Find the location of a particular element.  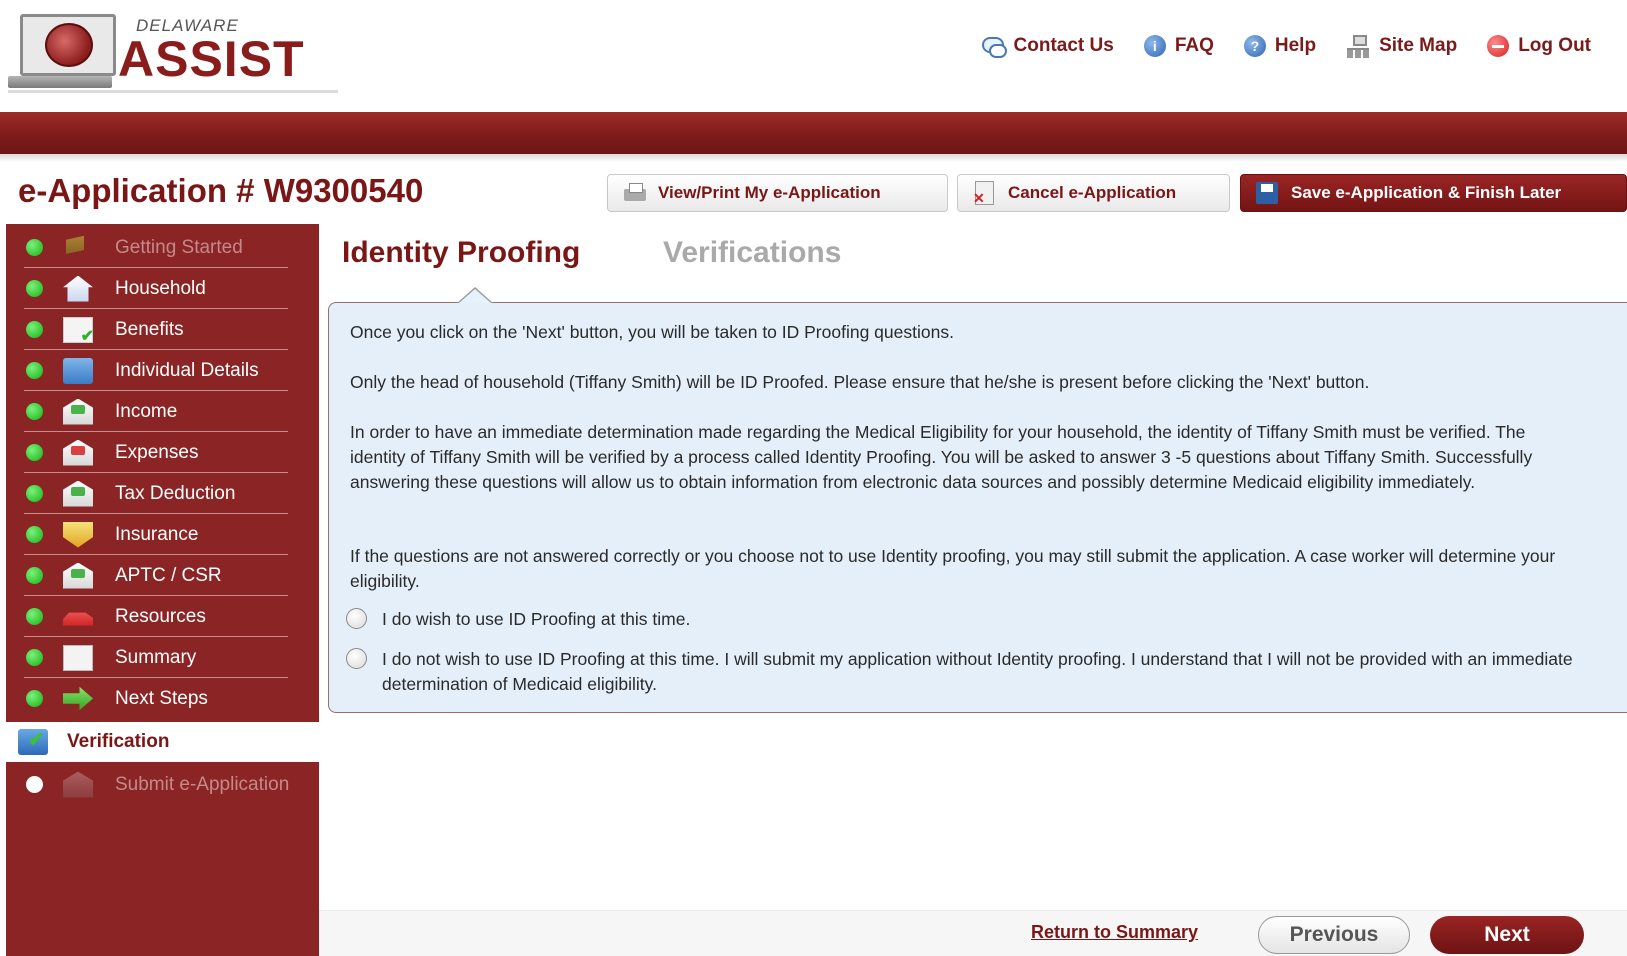

log-out-label: Log Out is located at coordinates (1554, 45).